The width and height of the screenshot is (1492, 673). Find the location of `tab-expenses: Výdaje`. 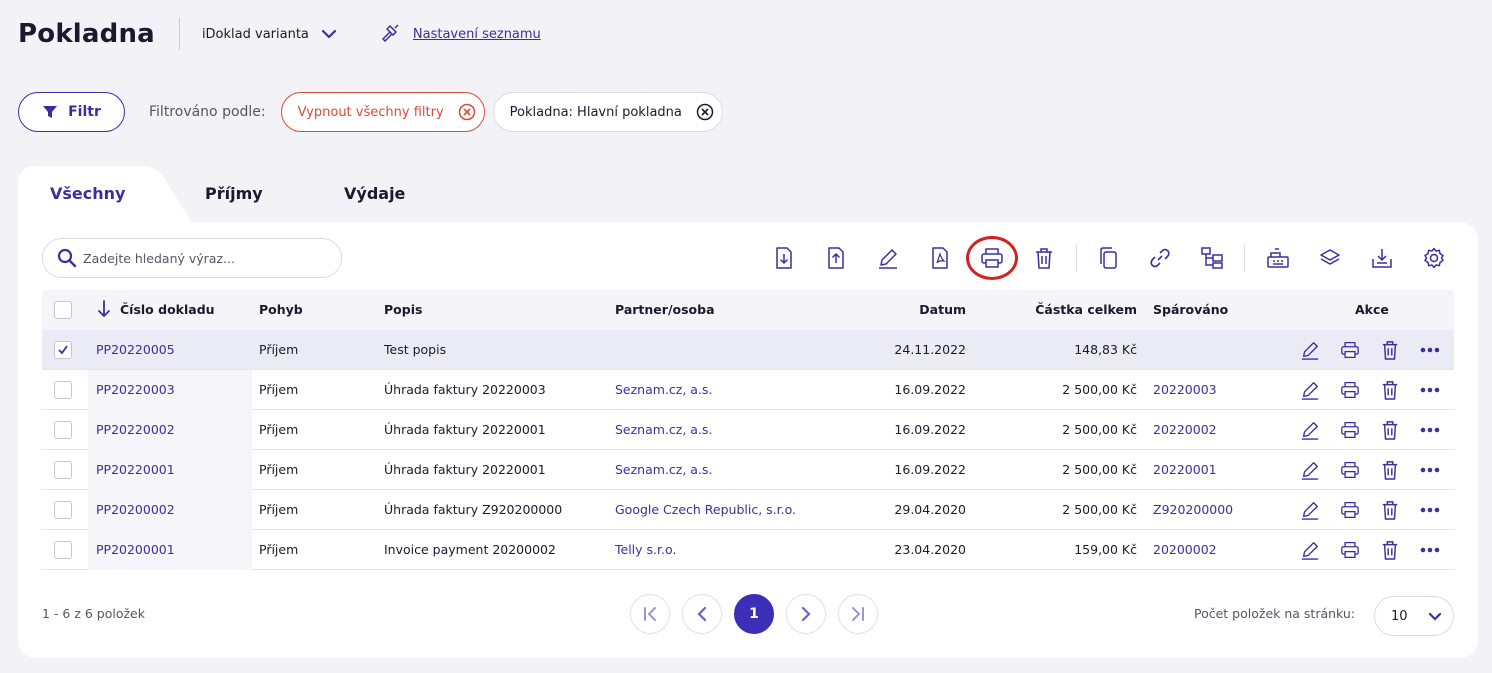

tab-expenses: Výdaje is located at coordinates (374, 193).